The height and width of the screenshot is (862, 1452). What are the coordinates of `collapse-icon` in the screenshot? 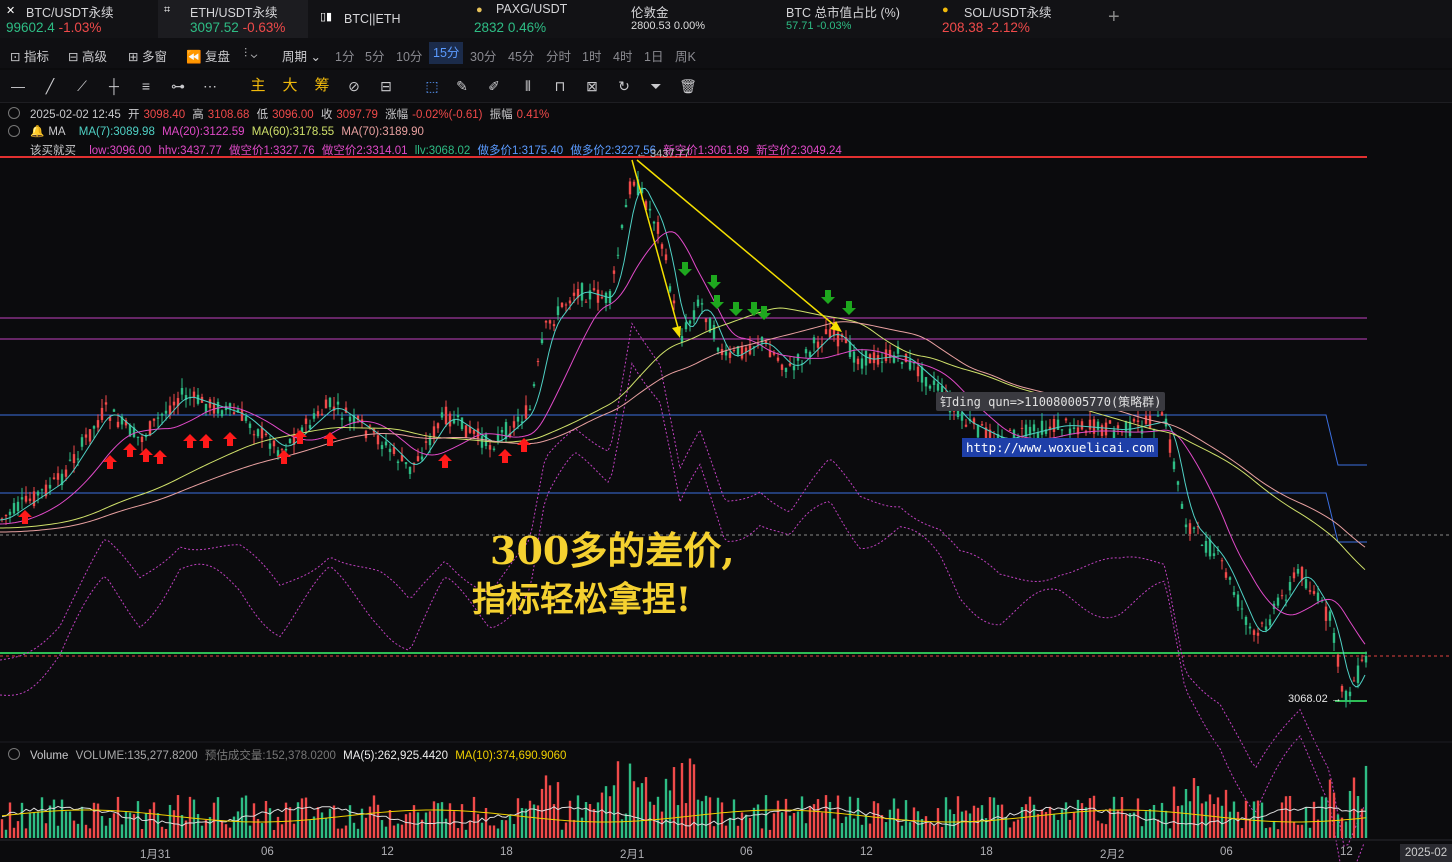 It's located at (14, 113).